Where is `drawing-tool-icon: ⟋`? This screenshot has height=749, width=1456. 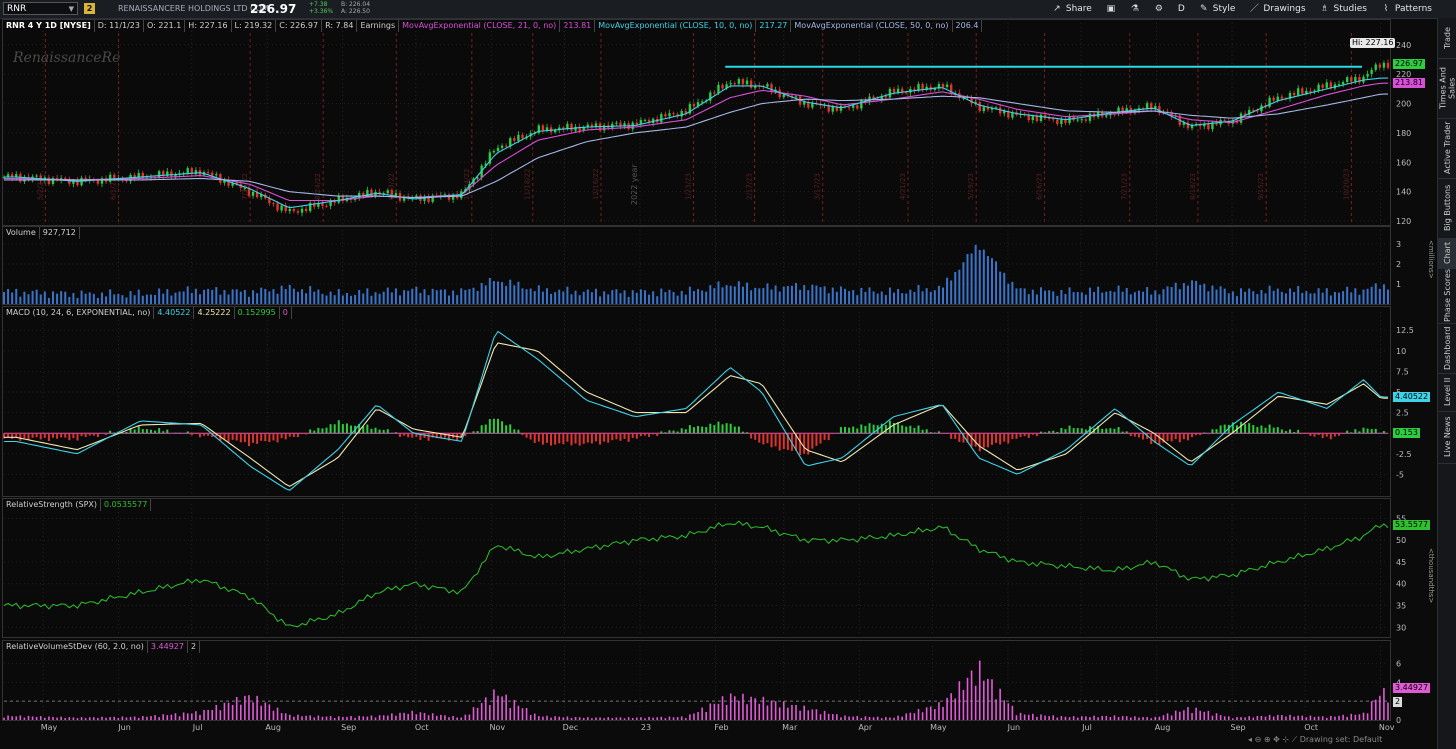 drawing-tool-icon: ⟋ is located at coordinates (1295, 739).